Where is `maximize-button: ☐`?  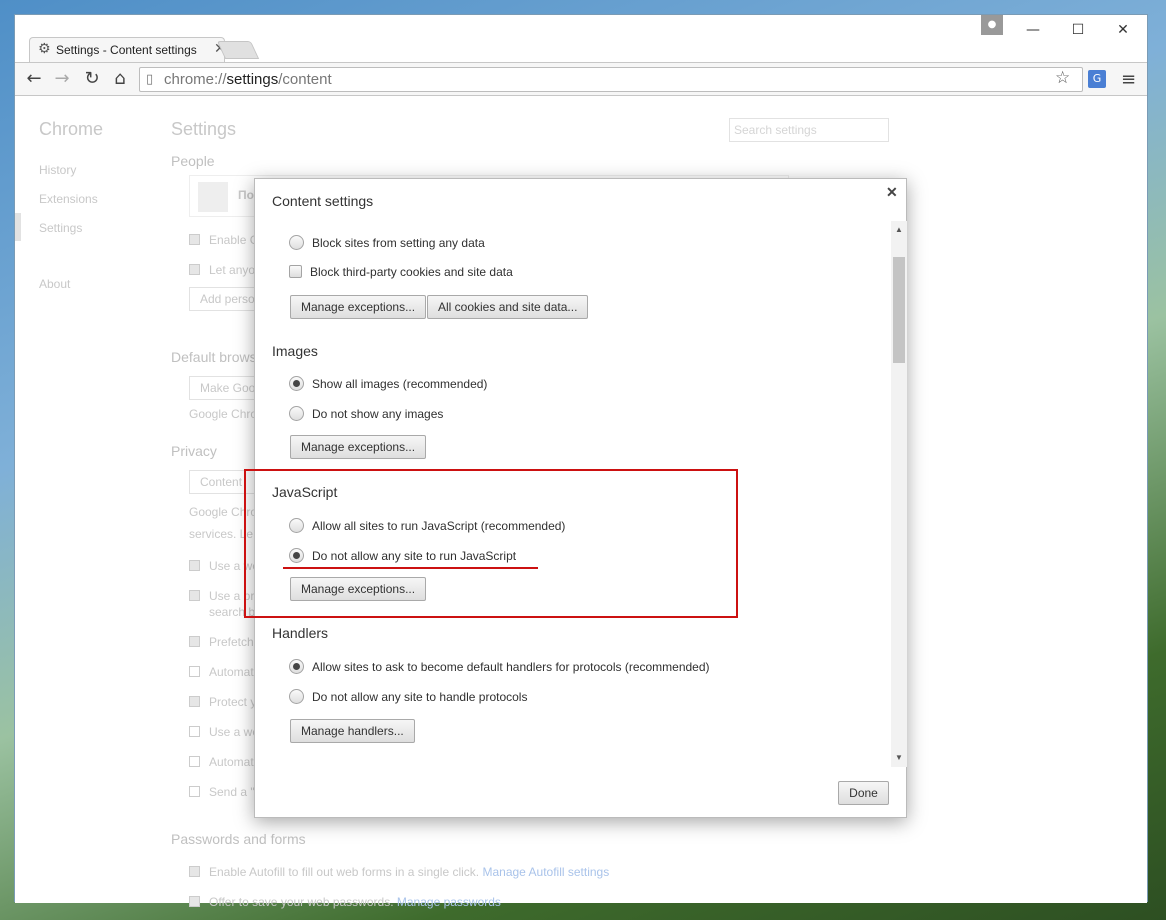
maximize-button: ☐ is located at coordinates (1078, 30).